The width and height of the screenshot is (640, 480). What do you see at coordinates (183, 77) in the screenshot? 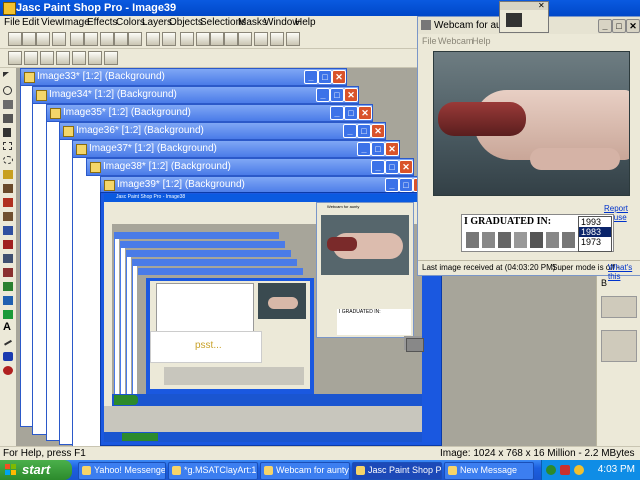
I see `image-window-33: Image33* [1:2] (Background) _ □ ✕` at bounding box center [183, 77].